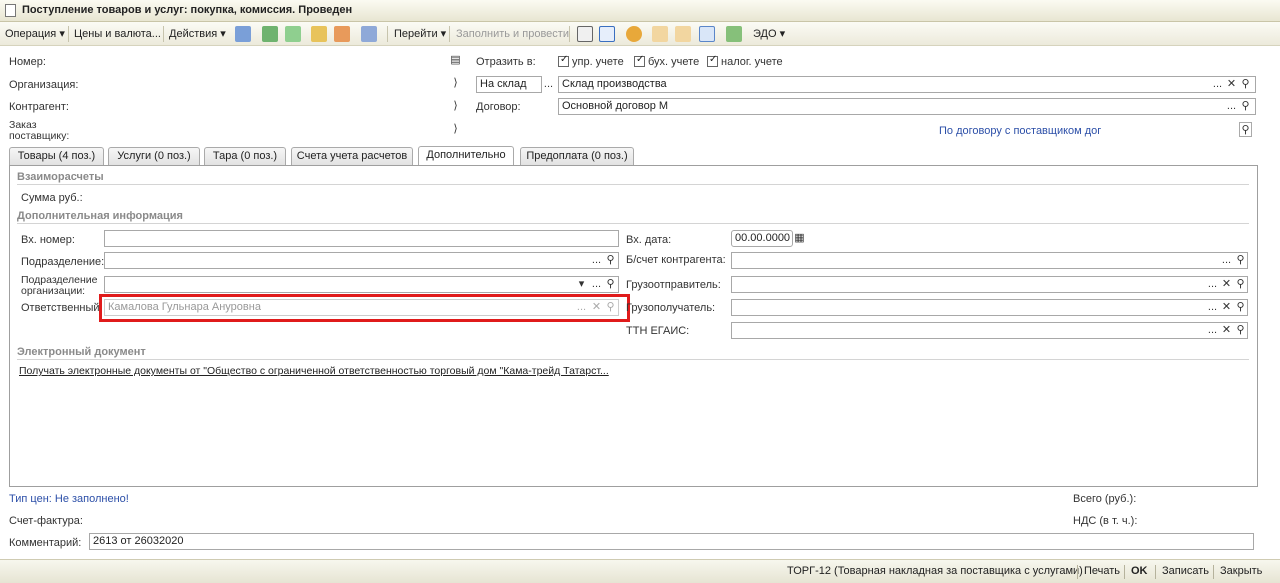 The height and width of the screenshot is (583, 1280). I want to click on reflect-in-label: Отразить в:, so click(506, 62).